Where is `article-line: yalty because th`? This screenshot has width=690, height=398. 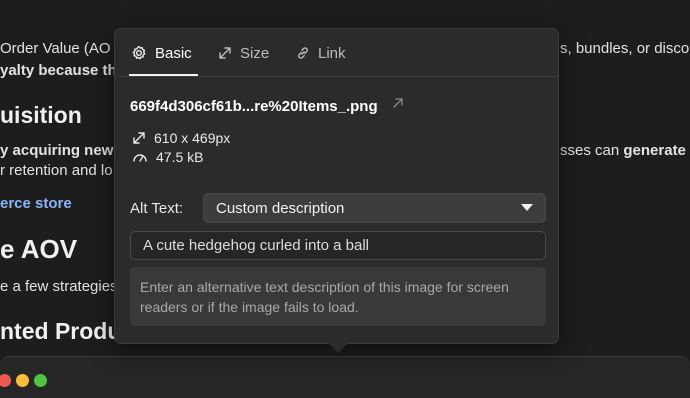 article-line: yalty because th is located at coordinates (58, 70).